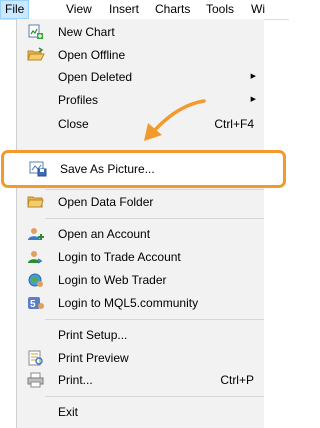  Describe the element at coordinates (140, 32) in the screenshot. I see `menu-item-new-chart: New Chart` at that location.